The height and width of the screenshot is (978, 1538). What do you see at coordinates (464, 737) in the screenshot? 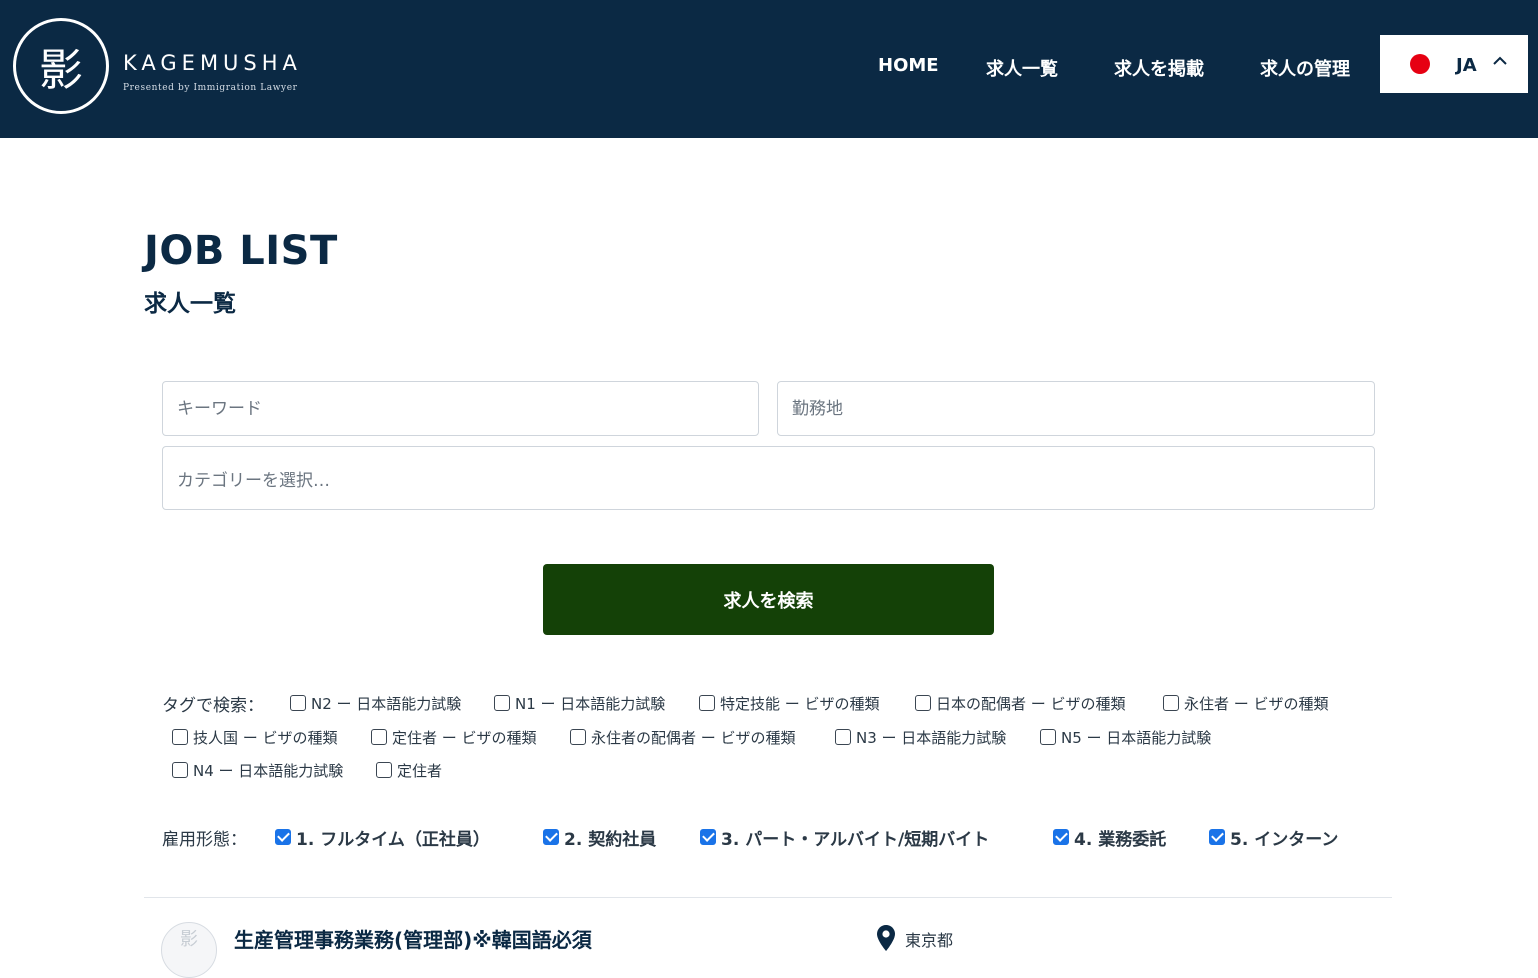
I see `tag-label: 定住者 ー ビザの種類` at bounding box center [464, 737].